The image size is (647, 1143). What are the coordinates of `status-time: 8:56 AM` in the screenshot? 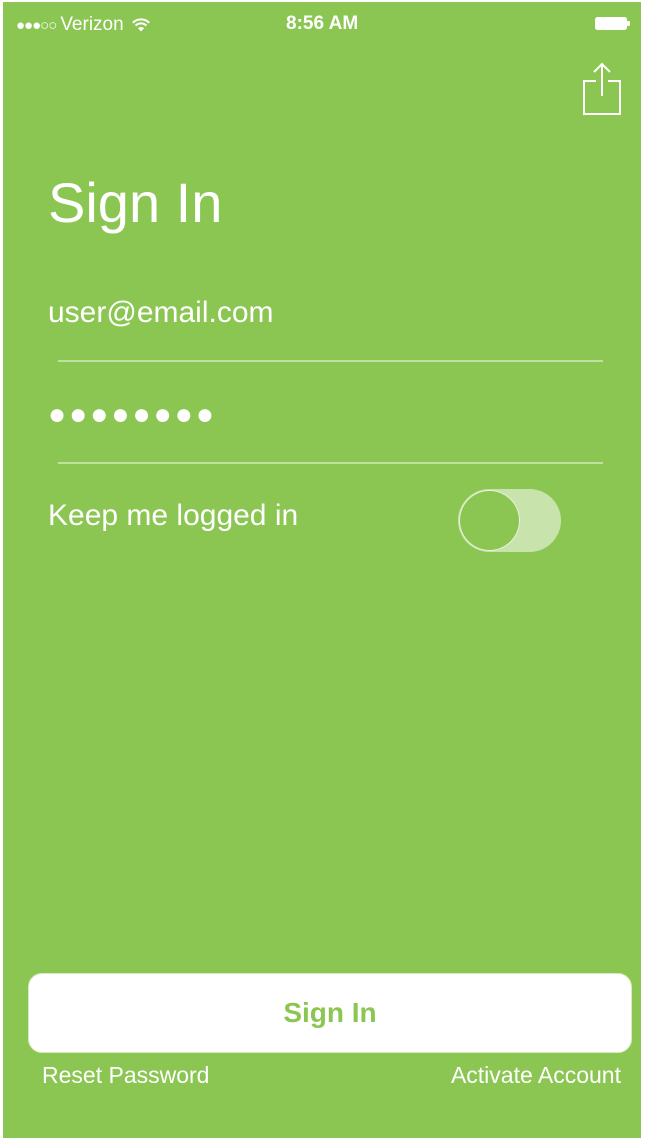 It's located at (322, 23).